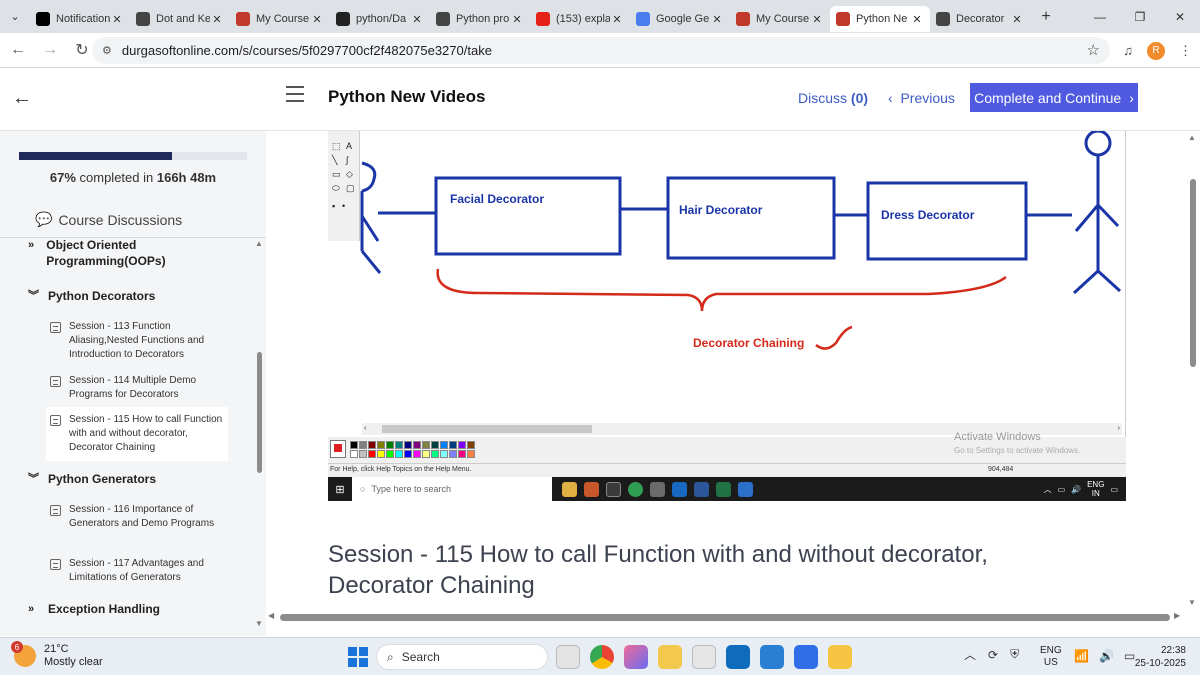 This screenshot has height=675, width=1200. Describe the element at coordinates (50, 50) in the screenshot. I see `forward-icon: →` at that location.